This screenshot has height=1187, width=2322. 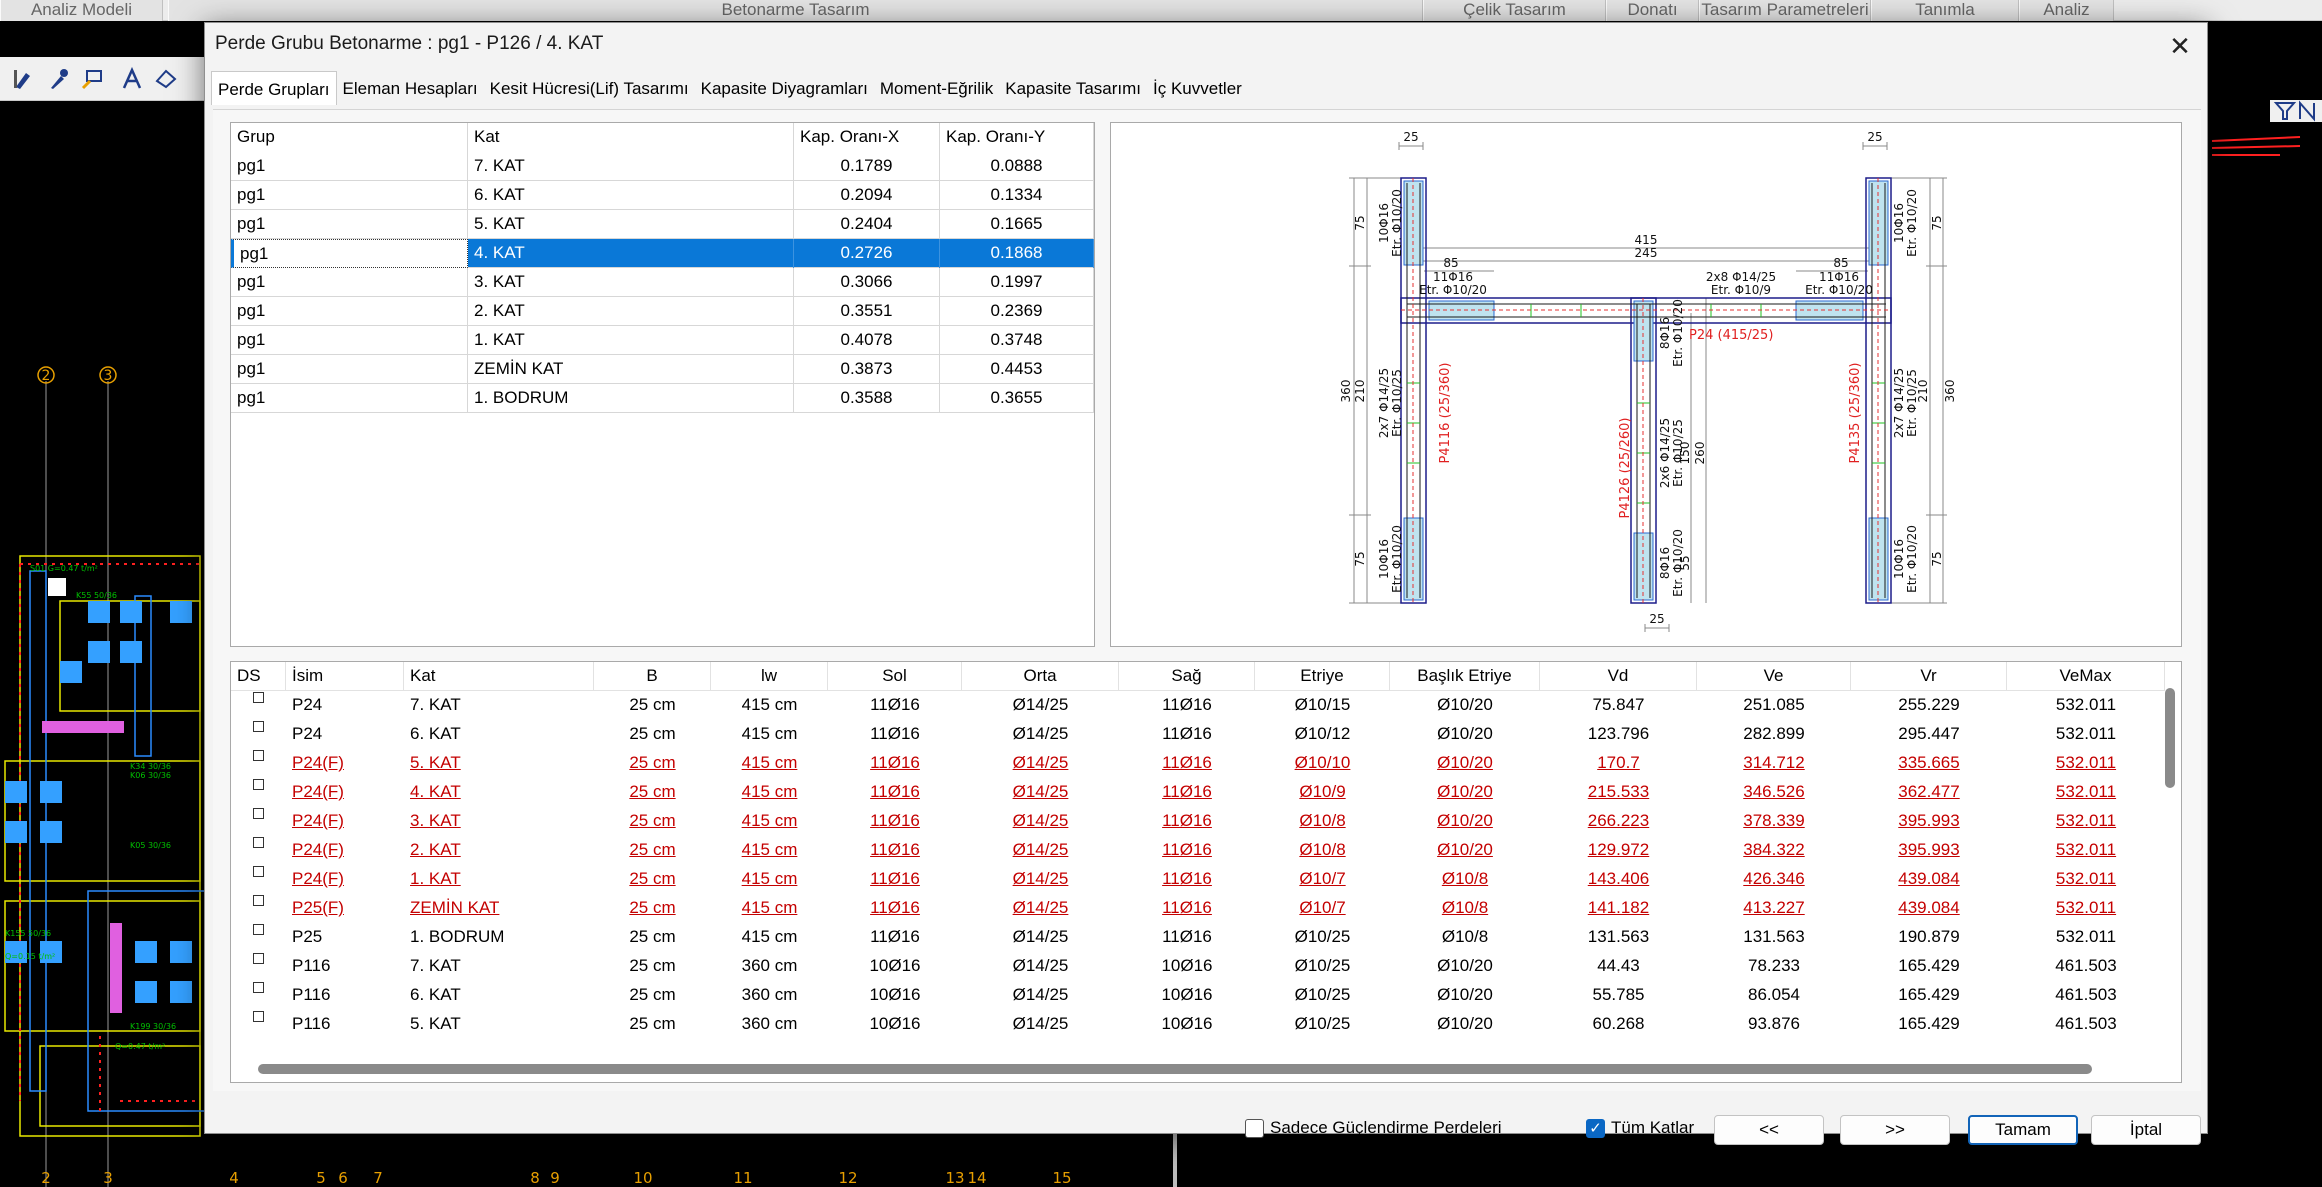 What do you see at coordinates (132, 79) in the screenshot?
I see `text-tool-icon` at bounding box center [132, 79].